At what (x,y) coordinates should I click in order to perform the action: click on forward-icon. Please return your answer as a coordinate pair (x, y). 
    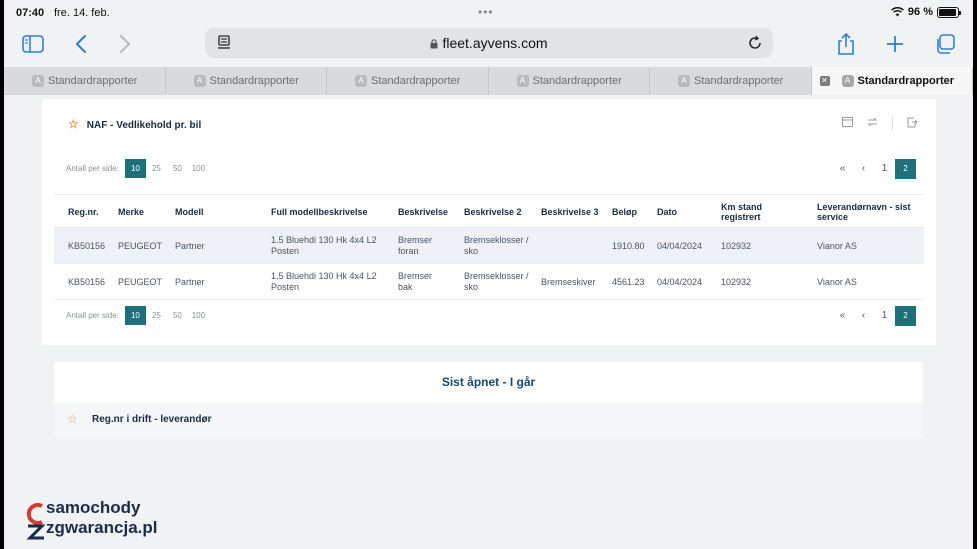
    Looking at the image, I should click on (125, 44).